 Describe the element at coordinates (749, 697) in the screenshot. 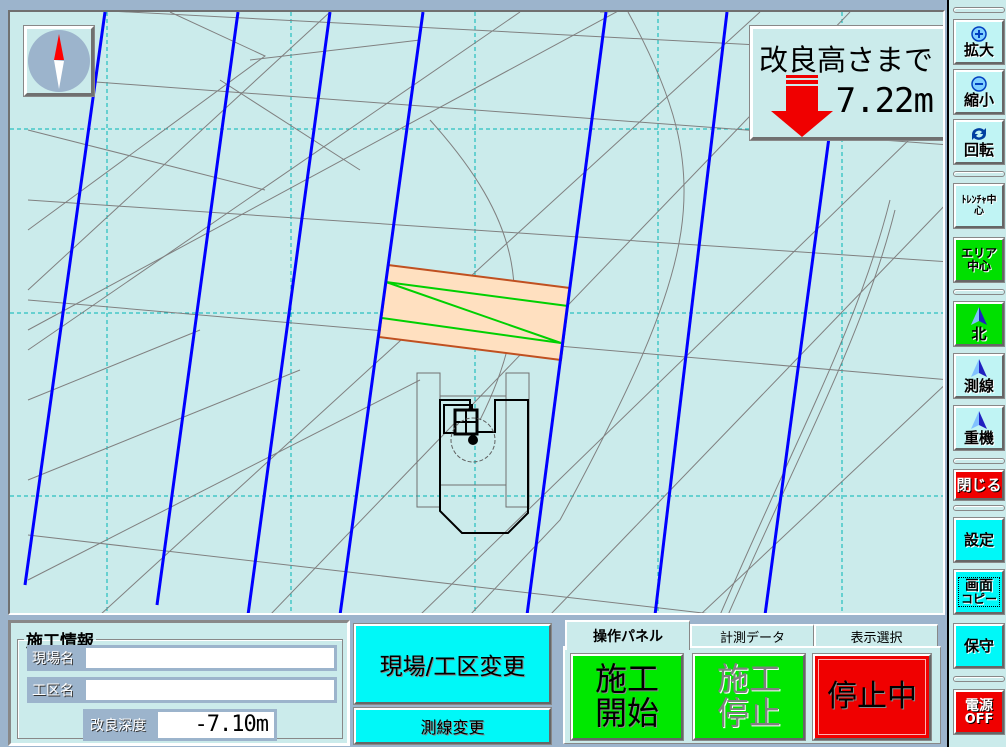

I see `stop-construction-button: 施工 停止` at that location.